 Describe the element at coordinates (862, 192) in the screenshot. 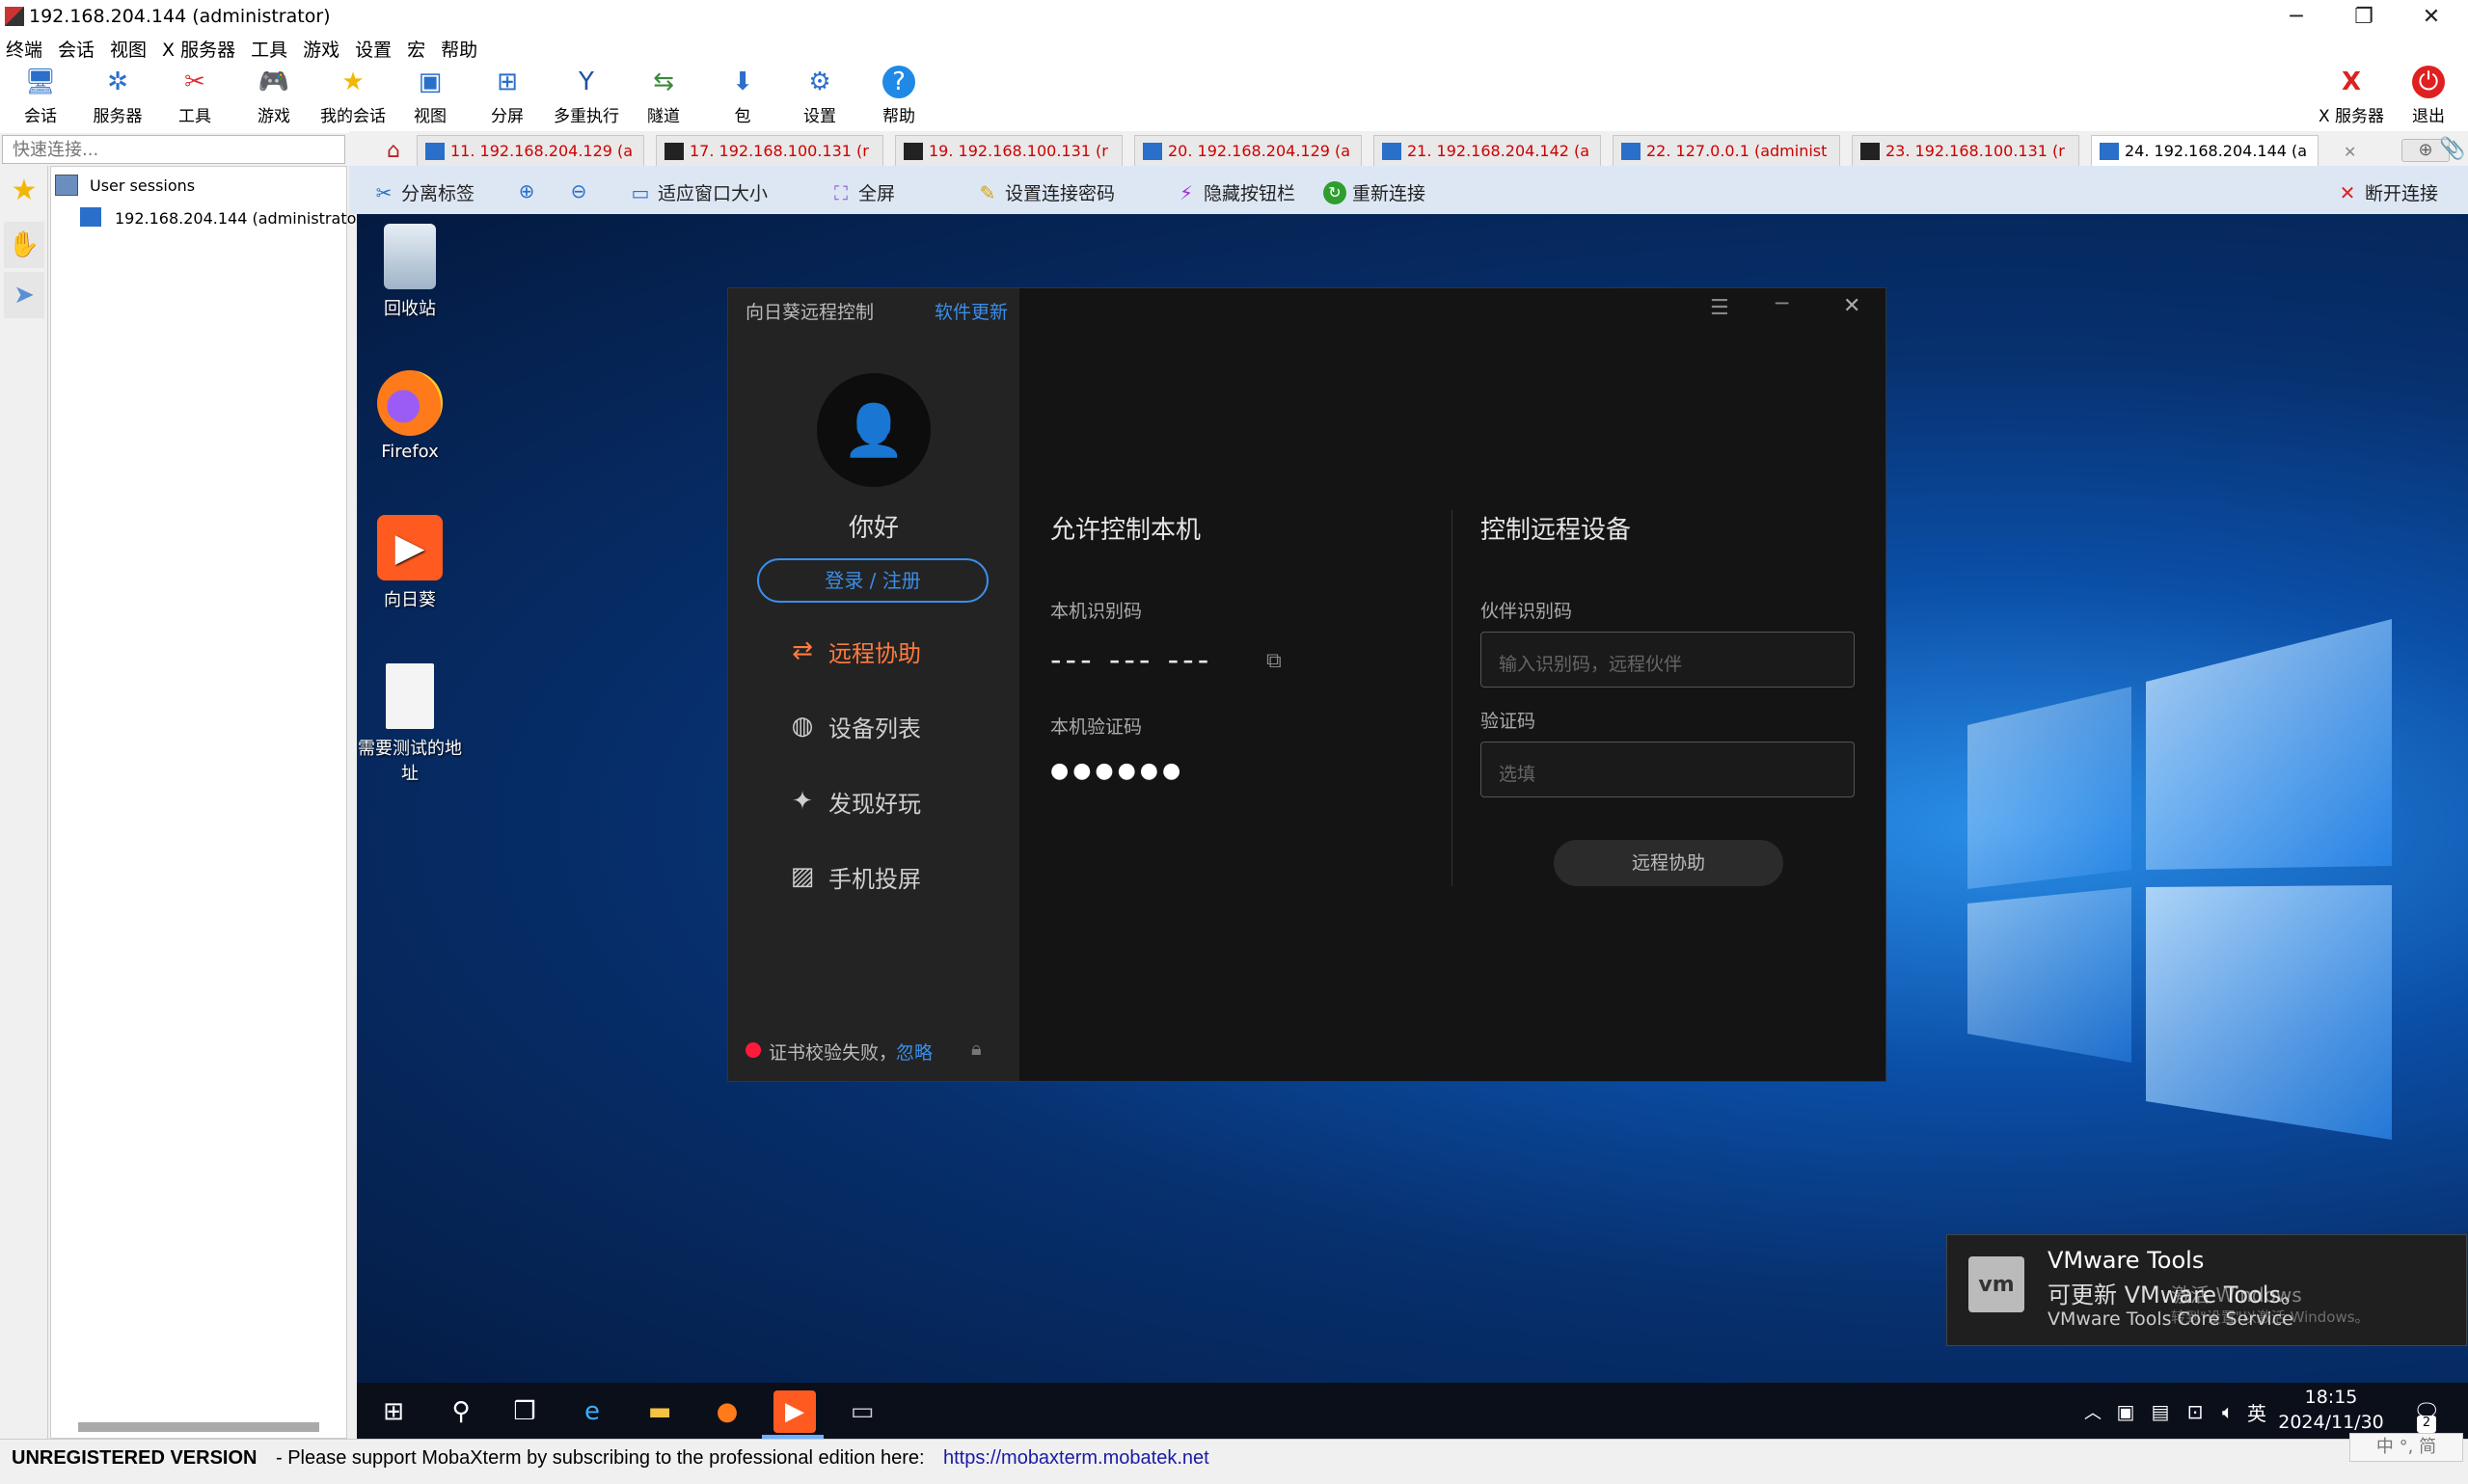

I see `fullscreen-button: ⛶ 全屏` at that location.